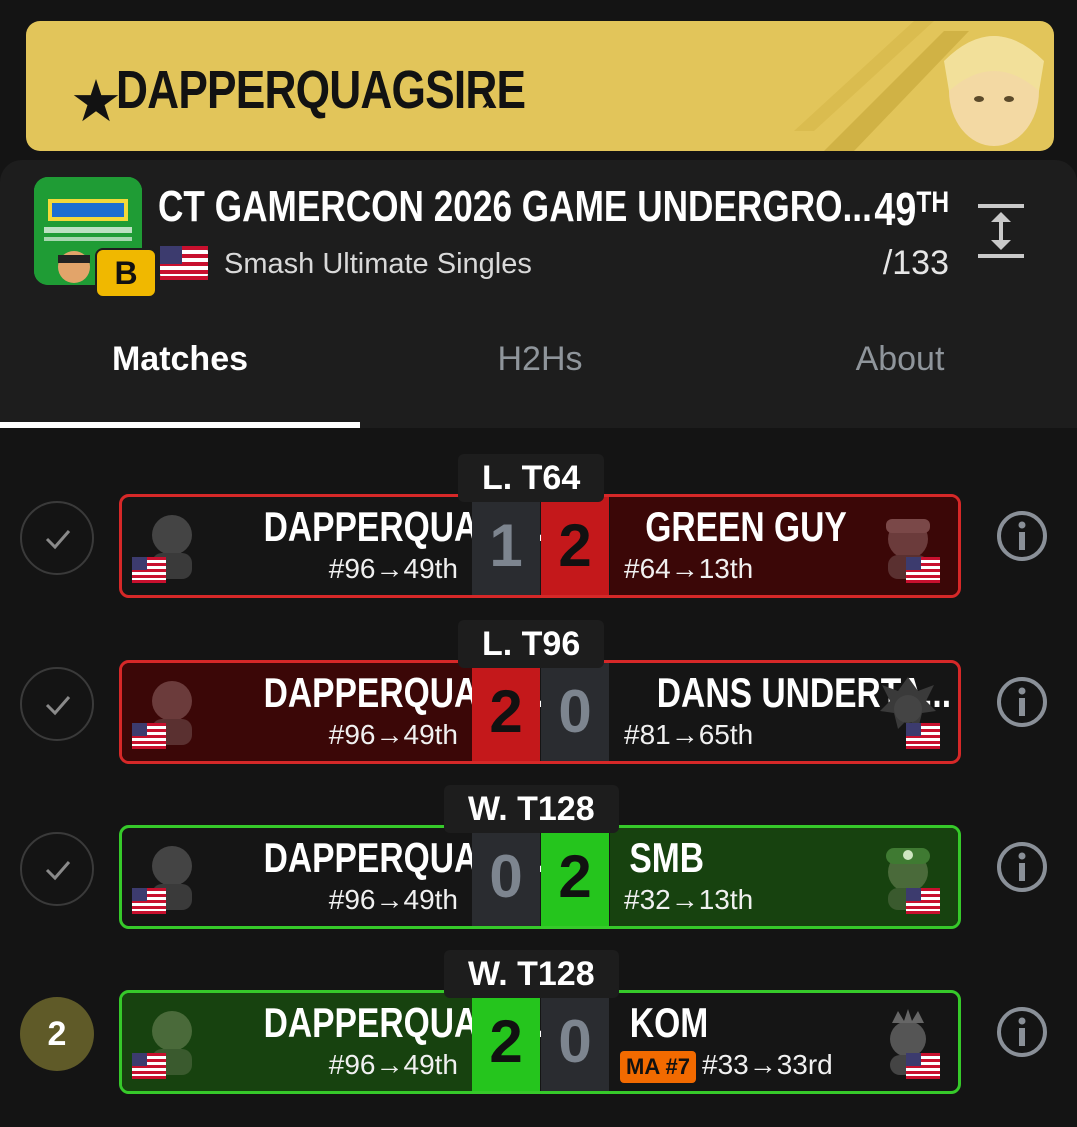  What do you see at coordinates (531, 478) in the screenshot?
I see `round-label: L. T64` at bounding box center [531, 478].